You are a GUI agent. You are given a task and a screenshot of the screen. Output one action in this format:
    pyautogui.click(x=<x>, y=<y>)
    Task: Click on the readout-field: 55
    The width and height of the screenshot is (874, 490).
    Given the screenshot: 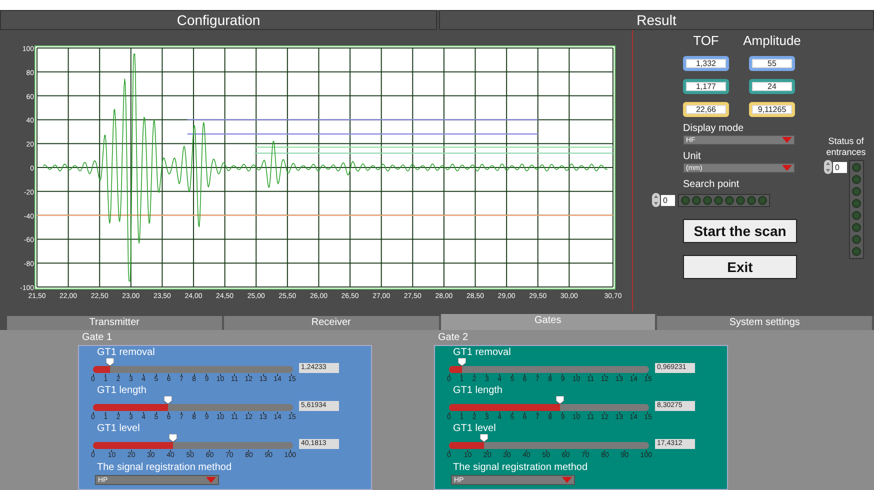 What is the action you would take?
    pyautogui.click(x=772, y=63)
    